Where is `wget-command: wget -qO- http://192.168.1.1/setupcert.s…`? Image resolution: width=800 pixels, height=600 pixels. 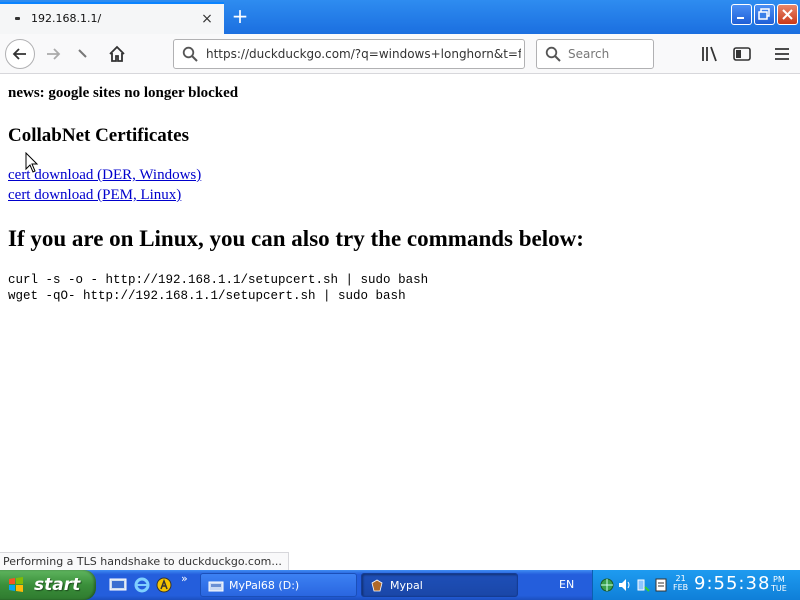 wget-command: wget -qO- http://192.168.1.1/setupcert.s… is located at coordinates (207, 296).